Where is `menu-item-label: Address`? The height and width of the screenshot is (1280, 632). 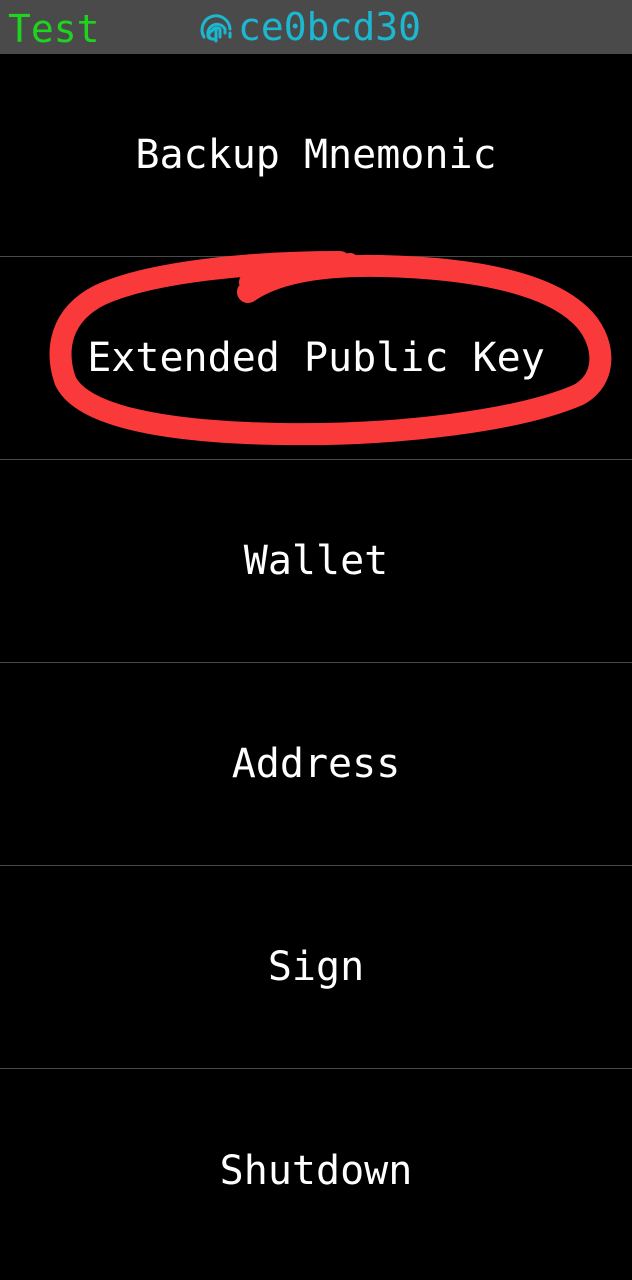 menu-item-label: Address is located at coordinates (316, 764).